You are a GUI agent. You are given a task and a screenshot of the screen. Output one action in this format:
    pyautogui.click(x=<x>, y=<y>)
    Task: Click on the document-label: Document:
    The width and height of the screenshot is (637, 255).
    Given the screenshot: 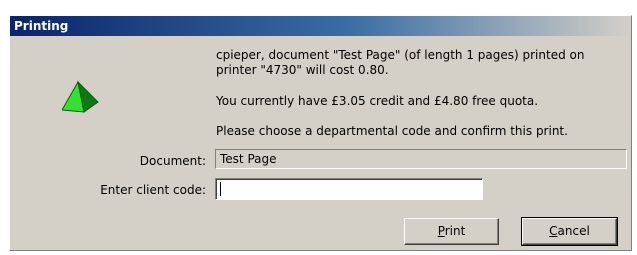 What is the action you would take?
    pyautogui.click(x=172, y=161)
    